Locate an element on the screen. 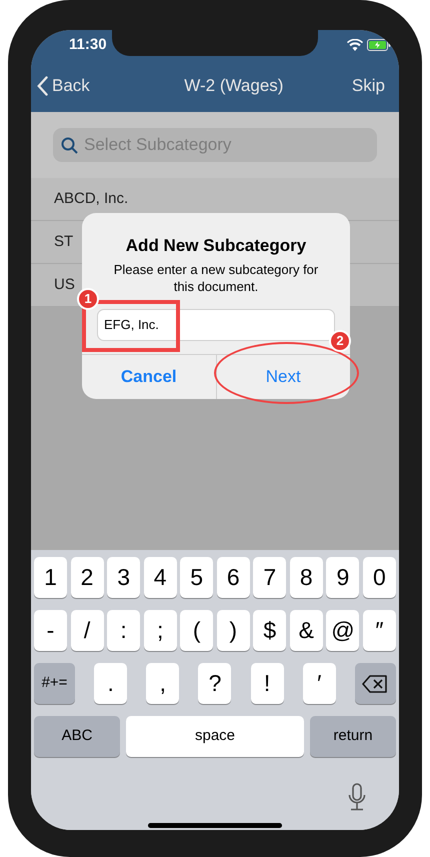 This screenshot has width=430, height=857. keyboard-key: : is located at coordinates (123, 630).